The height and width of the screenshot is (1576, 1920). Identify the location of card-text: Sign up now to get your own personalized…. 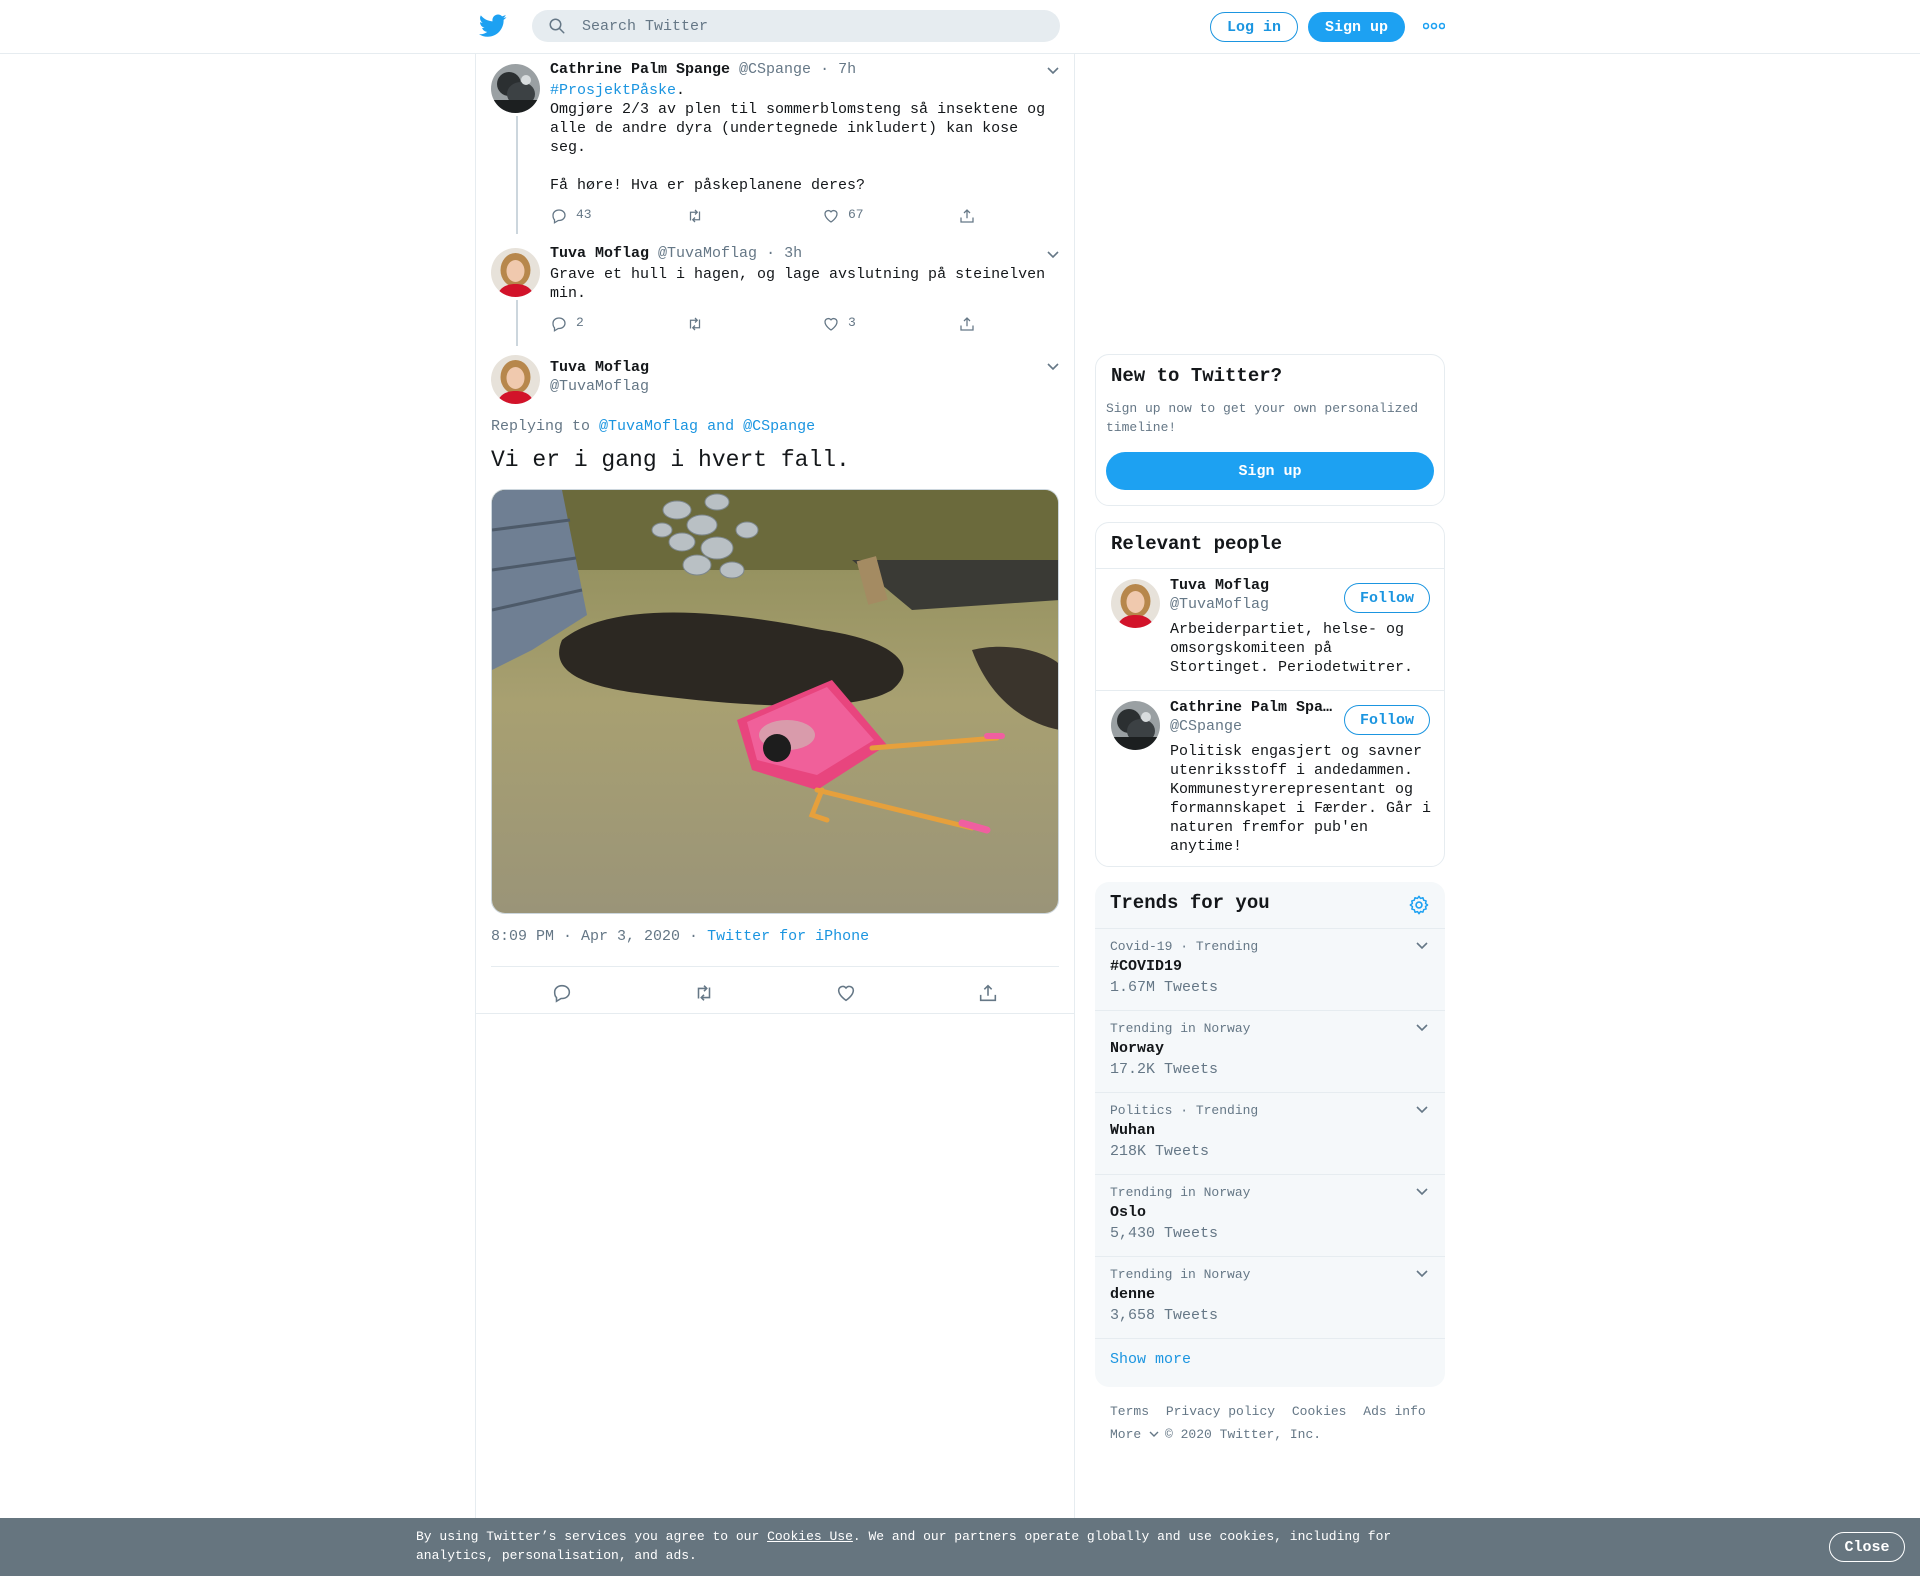
(1262, 418).